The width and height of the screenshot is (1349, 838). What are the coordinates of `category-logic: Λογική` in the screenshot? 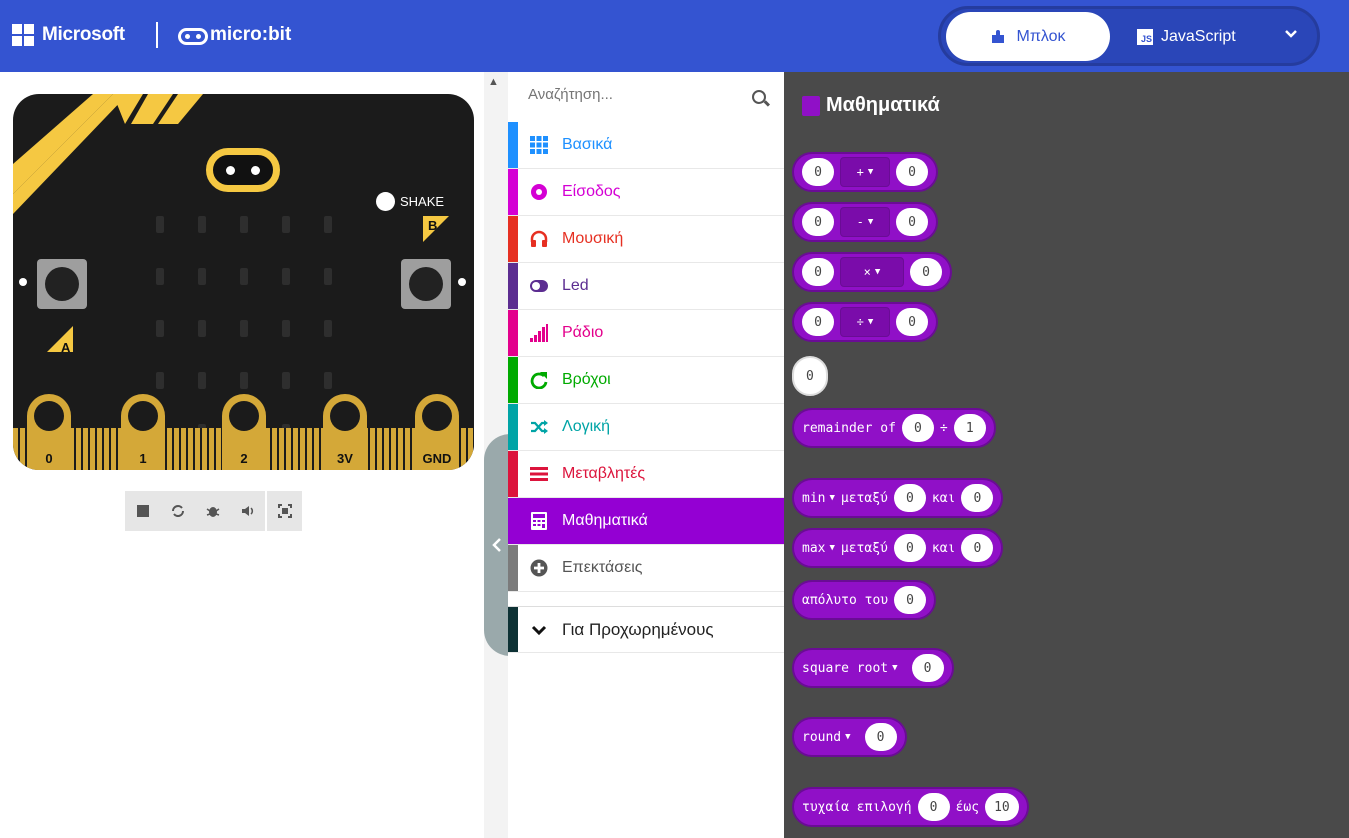 It's located at (646, 427).